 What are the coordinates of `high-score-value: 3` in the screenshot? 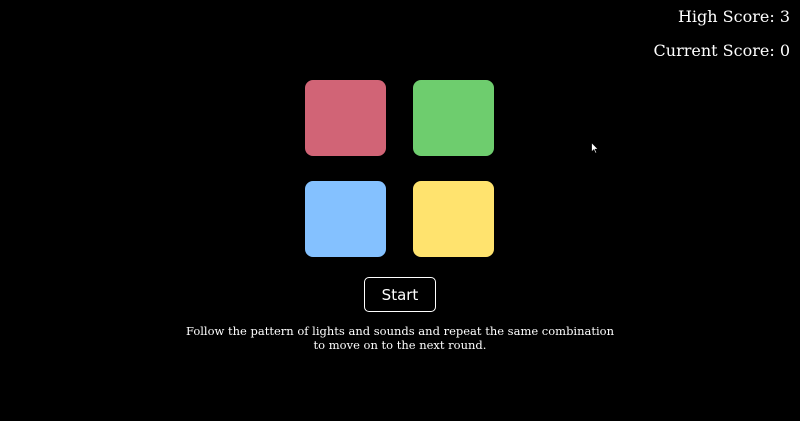 It's located at (784, 16).